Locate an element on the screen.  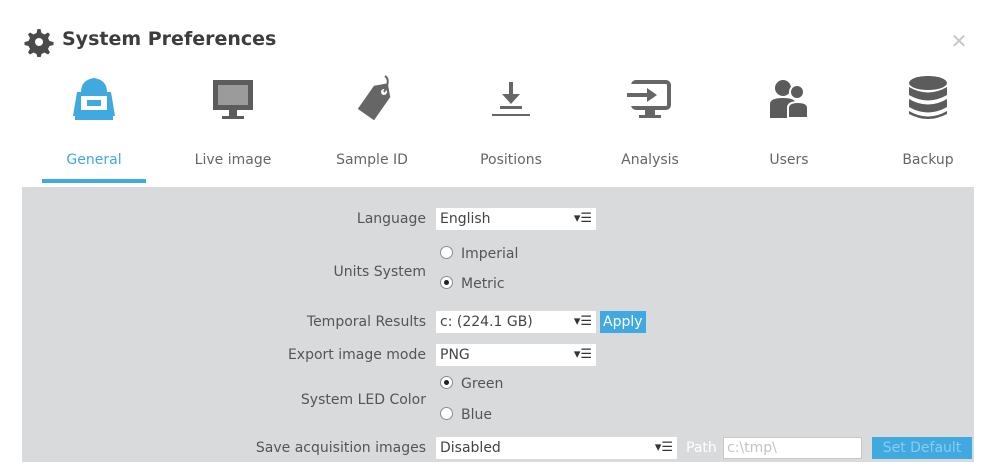
tab-label: Sample ID is located at coordinates (372, 160).